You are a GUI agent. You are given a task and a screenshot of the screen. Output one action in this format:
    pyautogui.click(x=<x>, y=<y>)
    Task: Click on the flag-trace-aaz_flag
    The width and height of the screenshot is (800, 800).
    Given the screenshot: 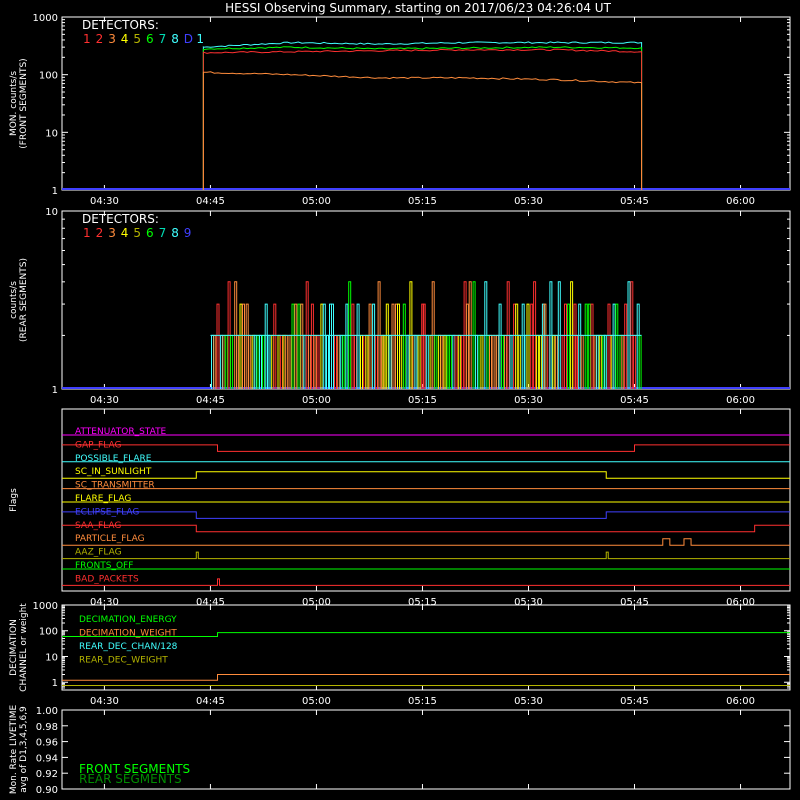 What is the action you would take?
    pyautogui.click(x=426, y=555)
    